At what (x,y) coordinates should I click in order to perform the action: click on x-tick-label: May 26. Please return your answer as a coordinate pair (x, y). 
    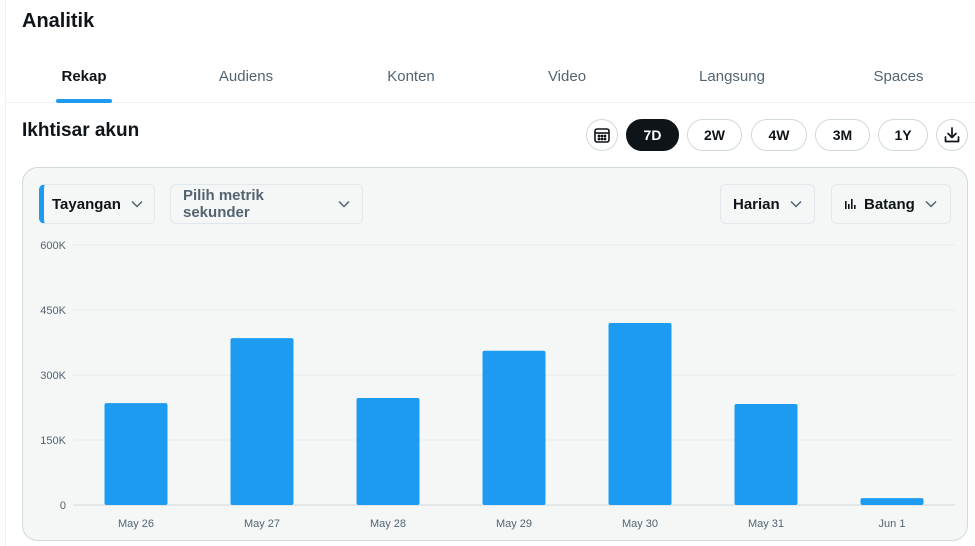
    Looking at the image, I should click on (136, 524).